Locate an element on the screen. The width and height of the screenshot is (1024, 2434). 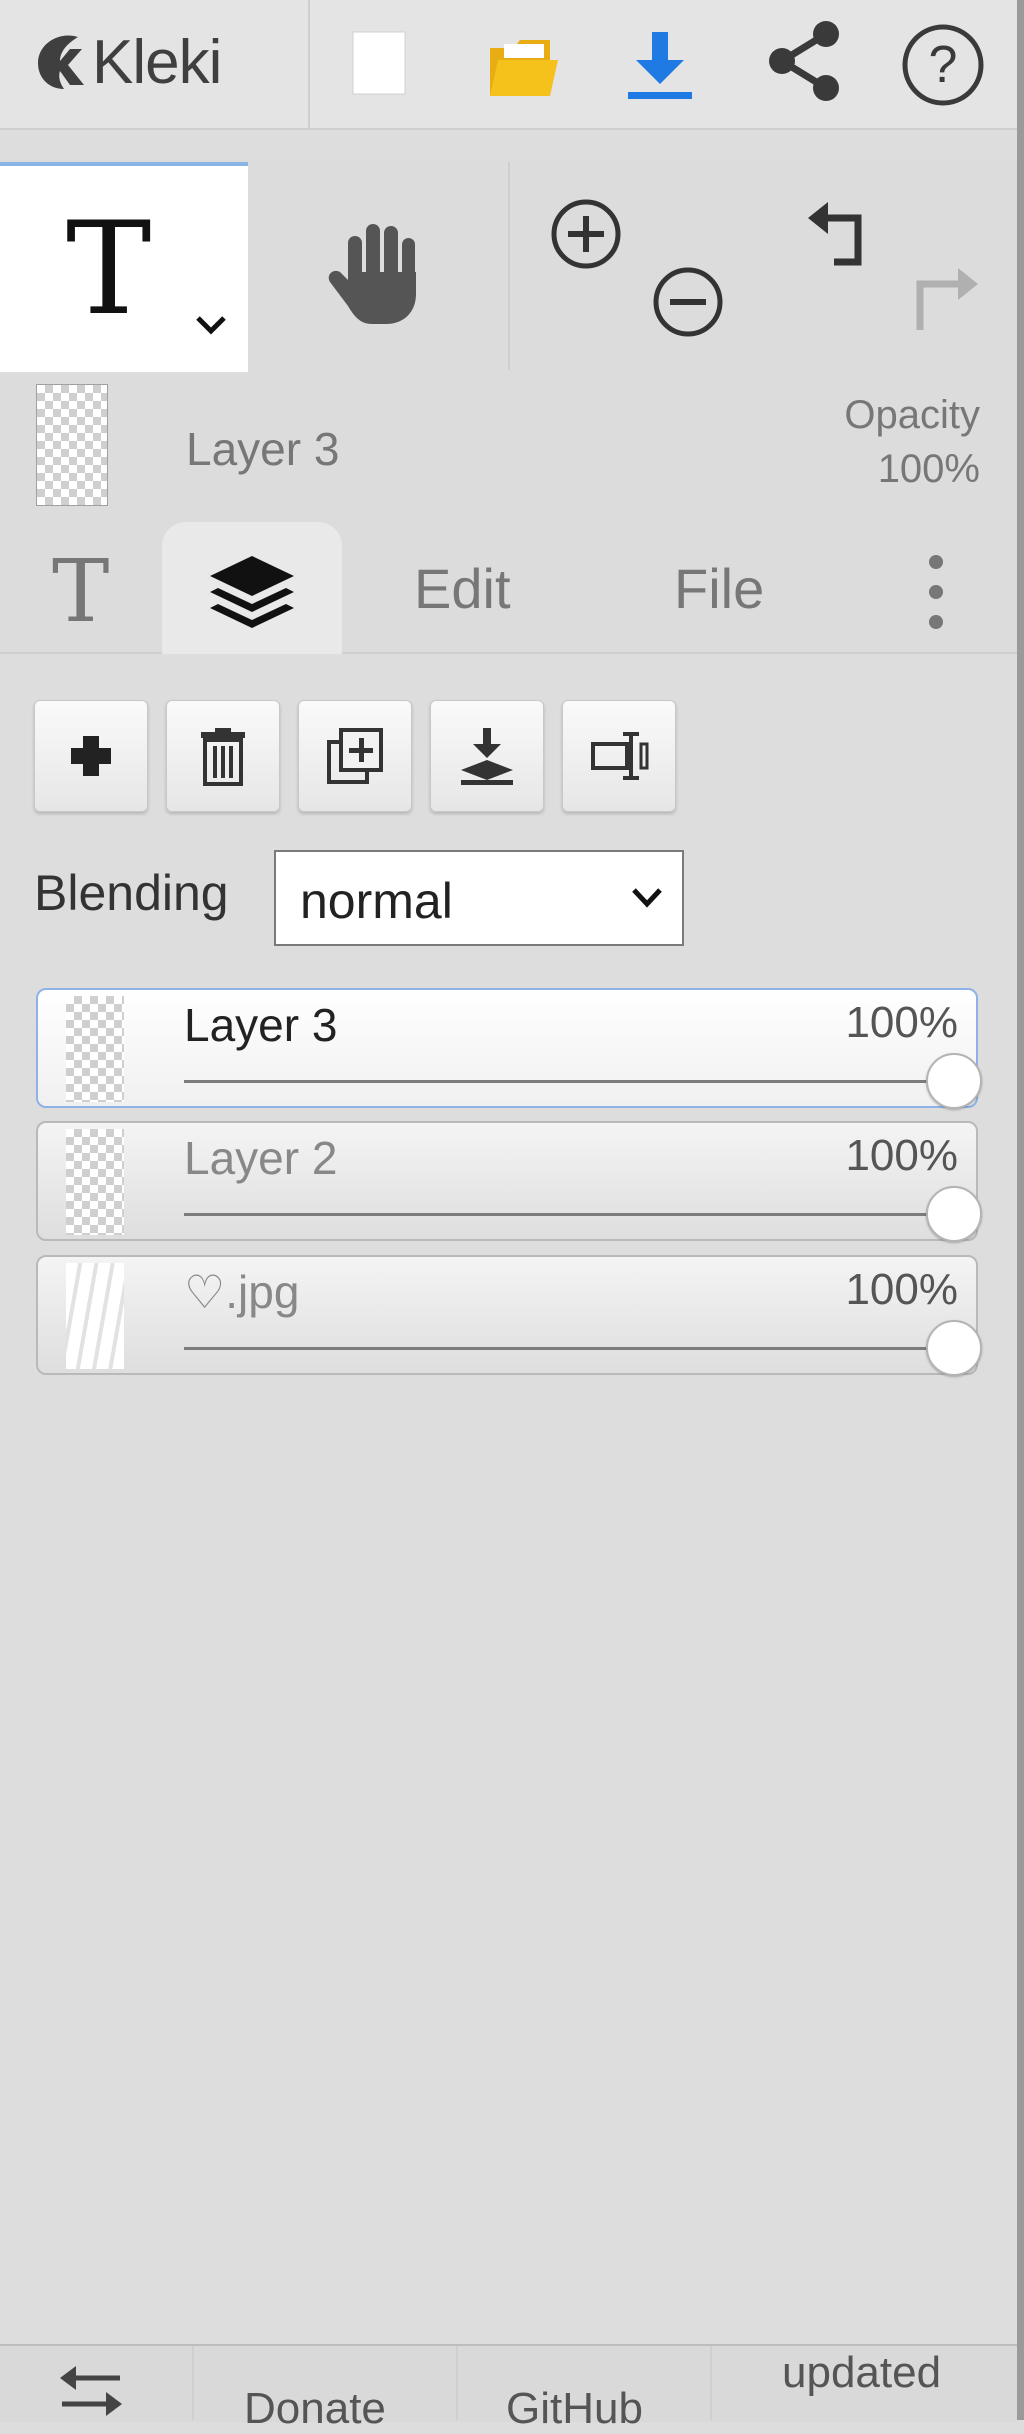
text-tool-icon: T is located at coordinates (109, 269).